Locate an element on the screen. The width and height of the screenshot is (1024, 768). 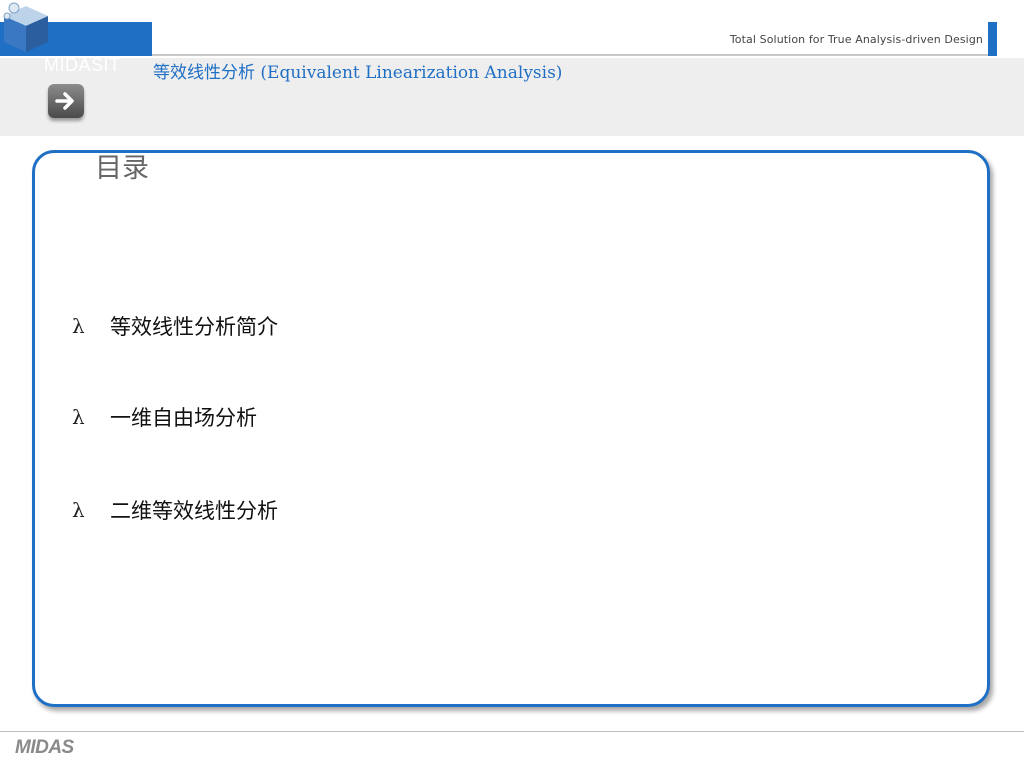
toc-item: λ 一维自由场分析 is located at coordinates (164, 417).